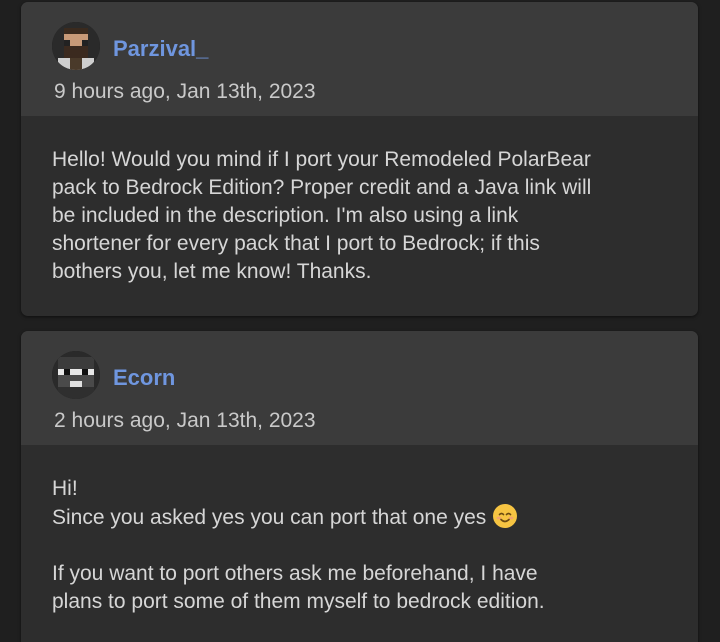 The height and width of the screenshot is (642, 720). Describe the element at coordinates (505, 516) in the screenshot. I see `smiling-face-emoji-icon` at that location.